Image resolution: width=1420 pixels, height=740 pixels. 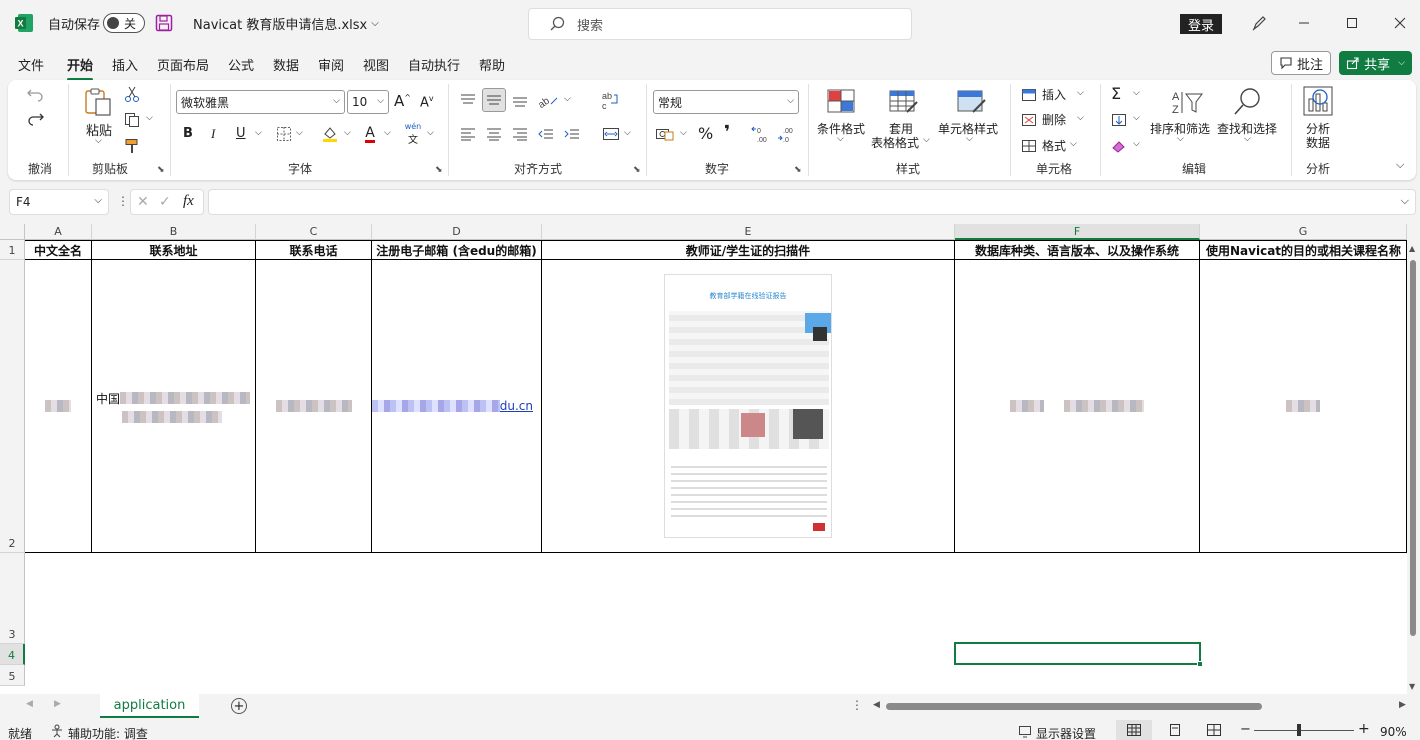 I want to click on column-header-c: C, so click(x=314, y=232).